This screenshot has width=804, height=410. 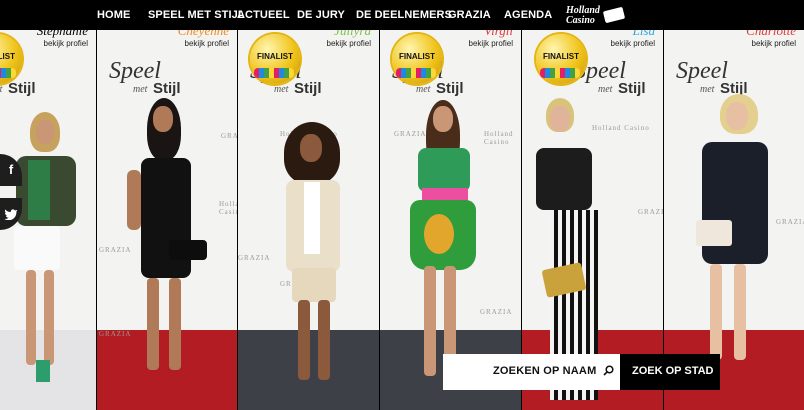 I want to click on logo-line-2: Casino, so click(x=580, y=20).